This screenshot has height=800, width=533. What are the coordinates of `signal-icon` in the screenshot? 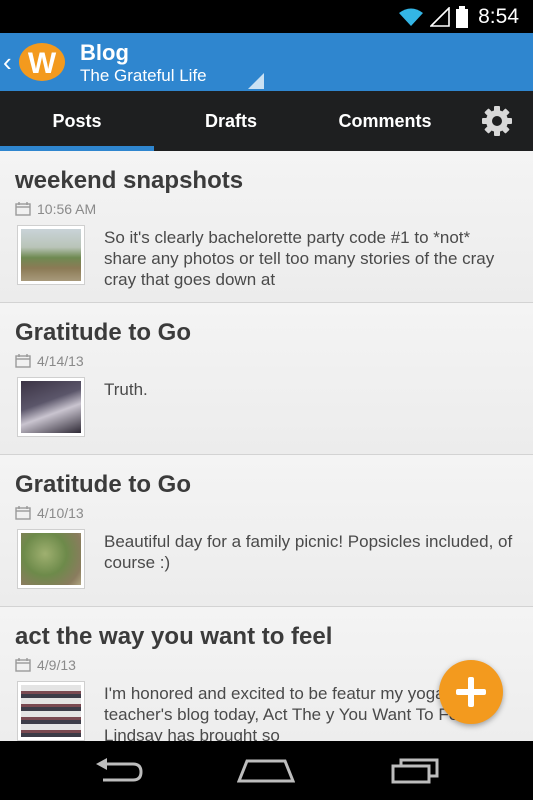 It's located at (440, 17).